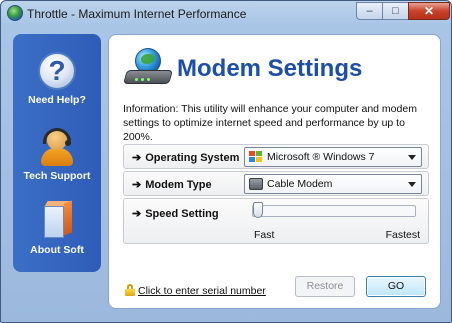 The height and width of the screenshot is (323, 452). I want to click on sidebar-item-about-soft: About Soft, so click(57, 228).